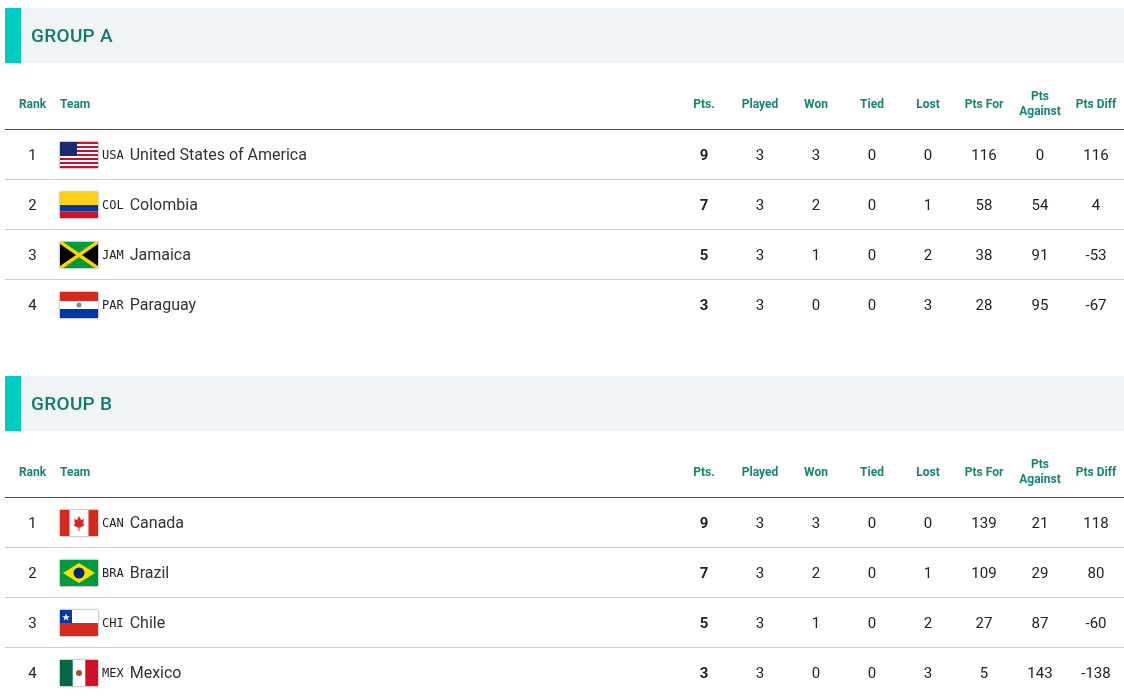 Image resolution: width=1124 pixels, height=696 pixels. I want to click on lost-cell-text: 3, so click(928, 304).